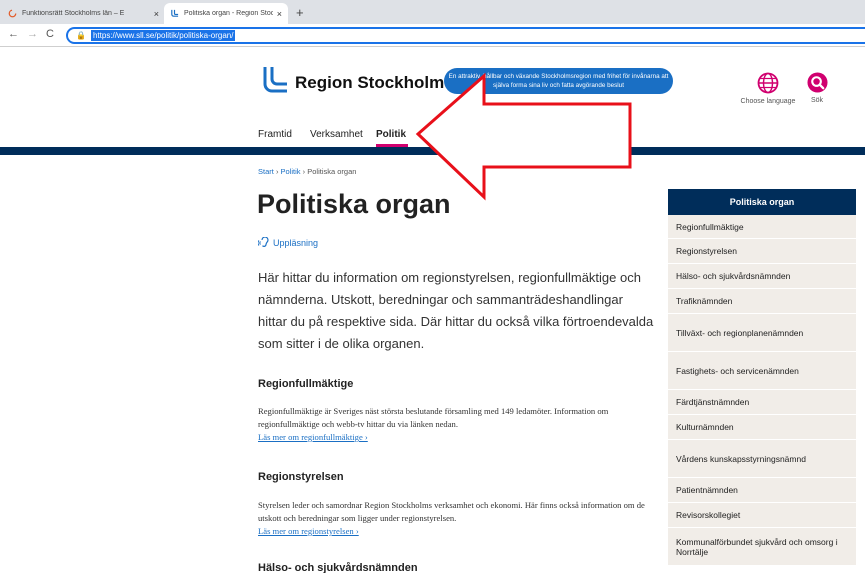 This screenshot has height=573, width=865. I want to click on breadcrumb-start: Start, so click(266, 171).